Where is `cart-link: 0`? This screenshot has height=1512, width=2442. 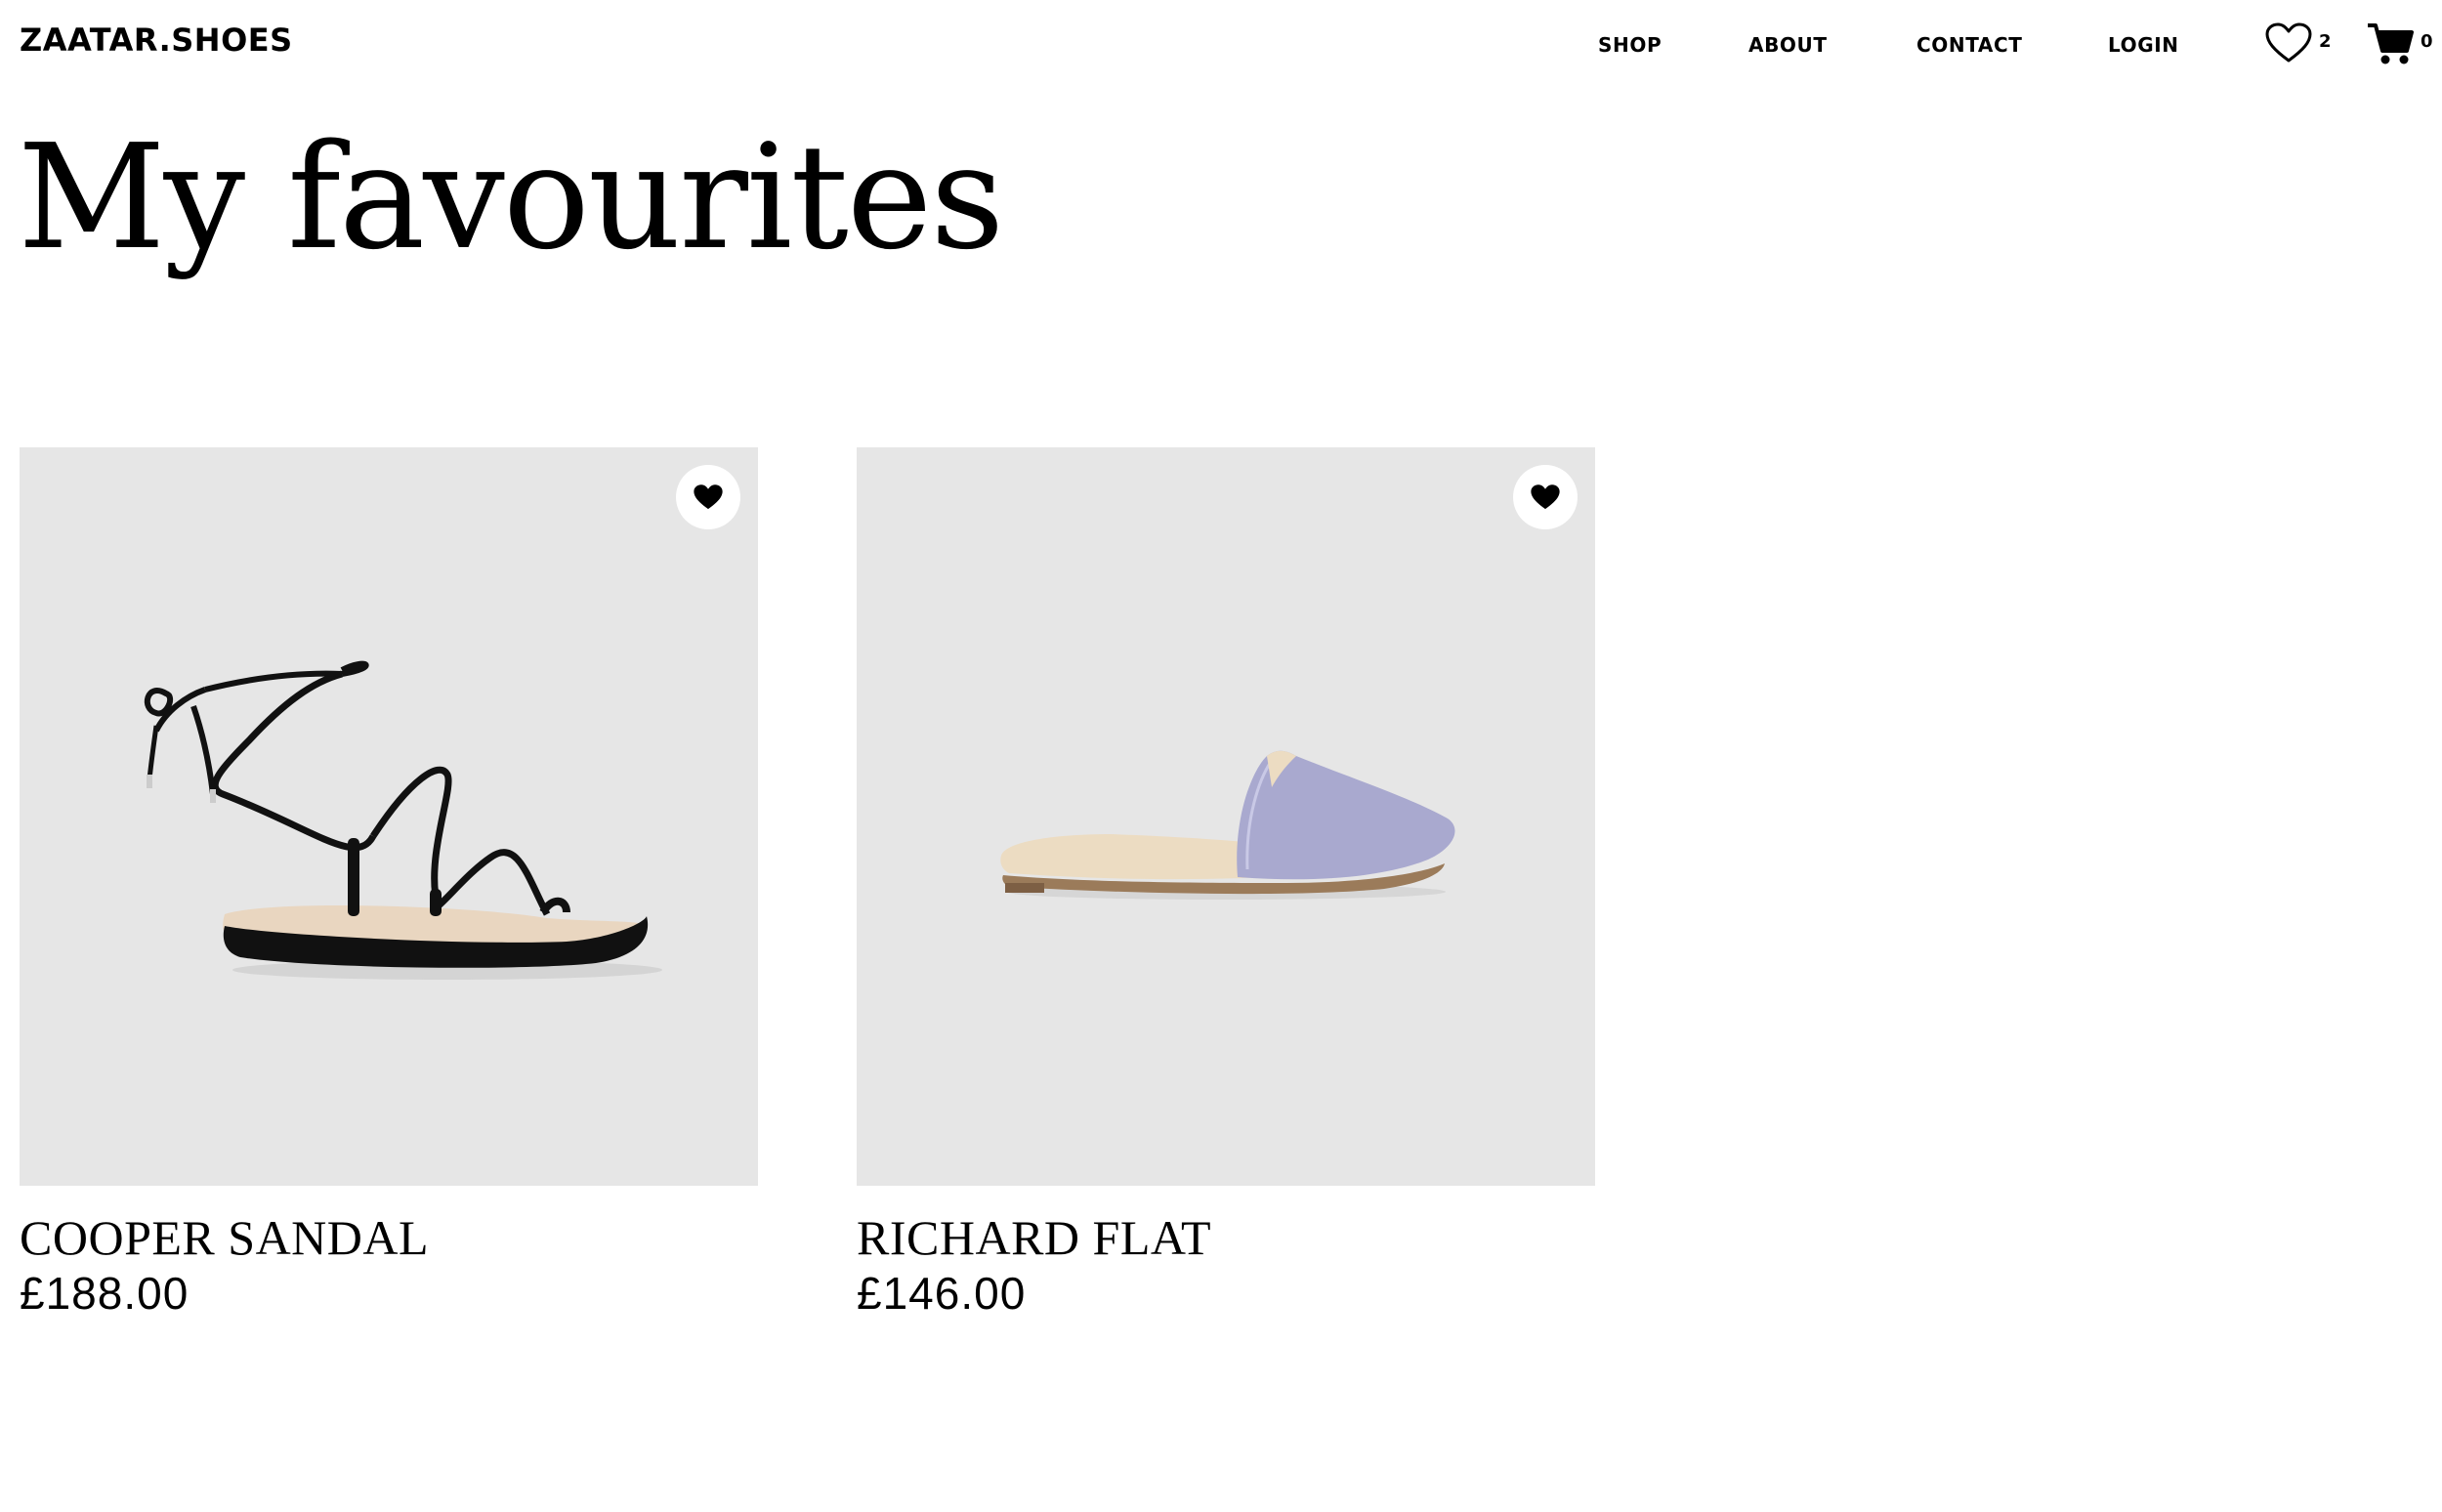 cart-link: 0 is located at coordinates (2400, 45).